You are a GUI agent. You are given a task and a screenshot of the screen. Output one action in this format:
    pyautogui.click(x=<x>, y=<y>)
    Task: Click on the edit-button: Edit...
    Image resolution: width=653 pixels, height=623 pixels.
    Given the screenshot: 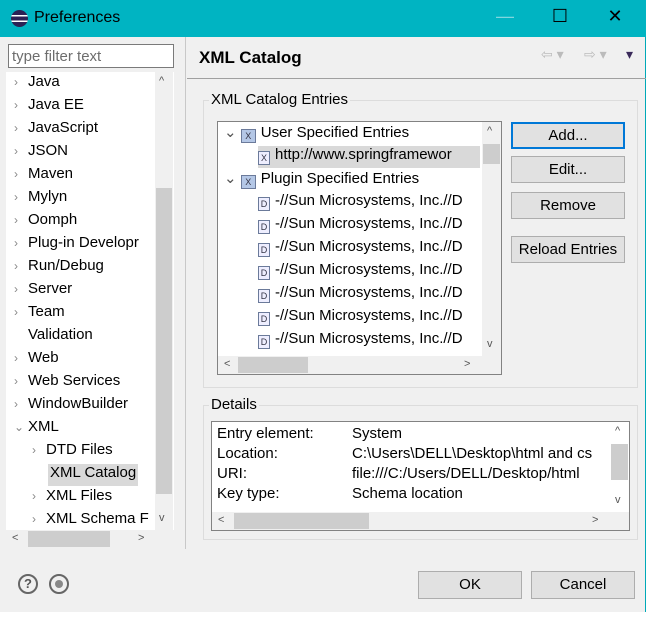 What is the action you would take?
    pyautogui.click(x=568, y=169)
    